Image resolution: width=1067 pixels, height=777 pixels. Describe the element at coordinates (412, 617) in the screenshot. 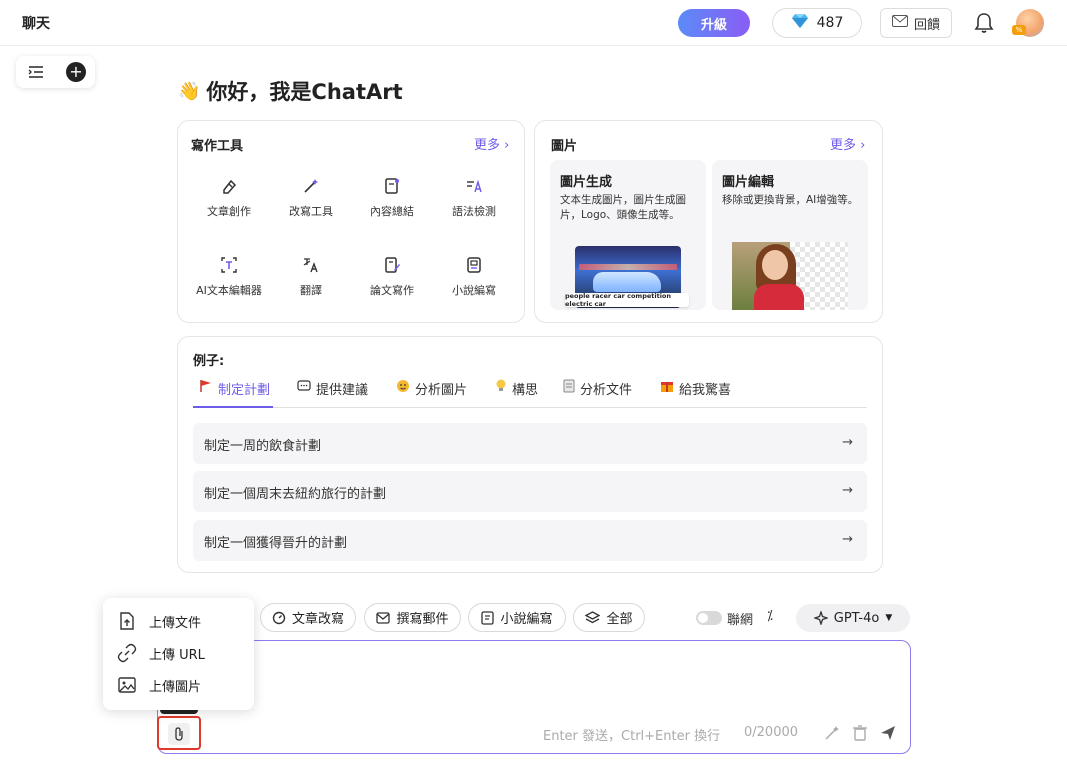

I see `quick-email-button: 撰寫郵件` at that location.